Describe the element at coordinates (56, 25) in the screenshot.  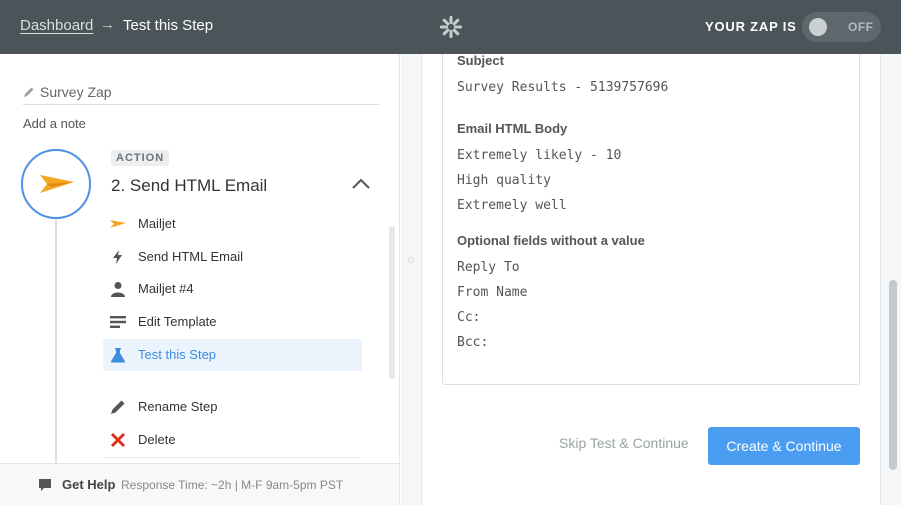
I see `breadcrumb-dashboard-link: Dashboard` at that location.